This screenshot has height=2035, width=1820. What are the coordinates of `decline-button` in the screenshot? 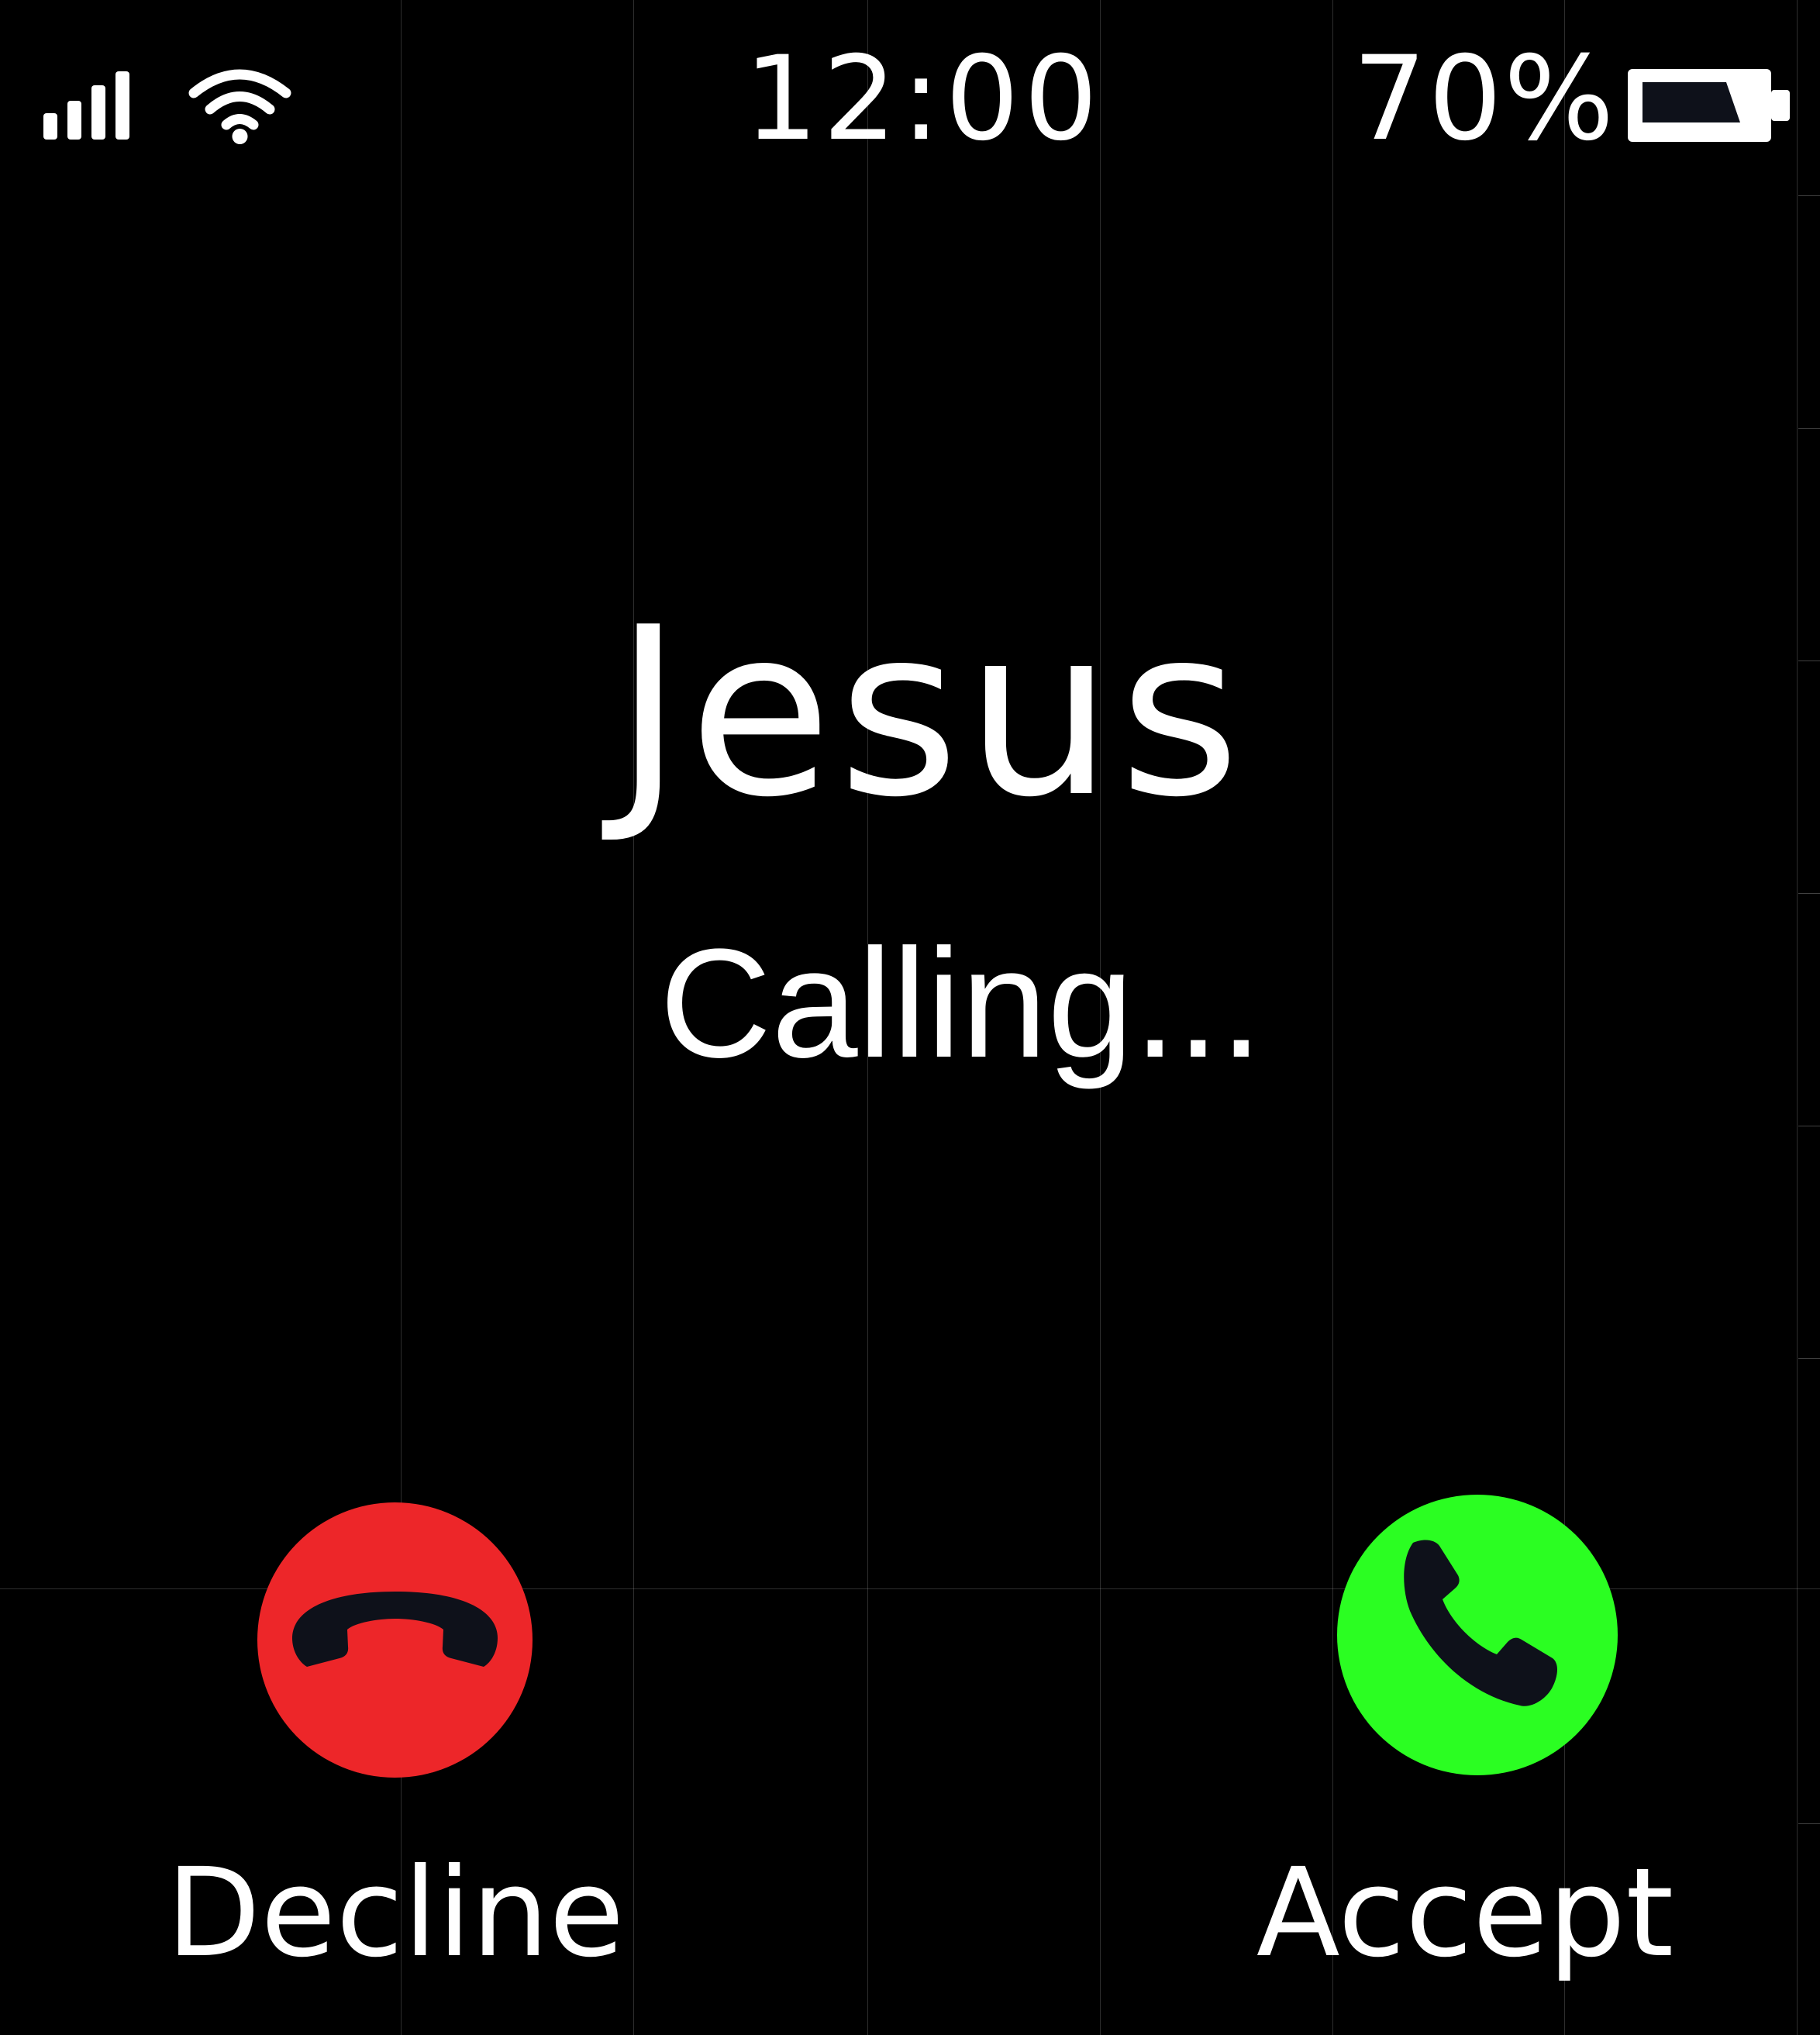 It's located at (395, 1640).